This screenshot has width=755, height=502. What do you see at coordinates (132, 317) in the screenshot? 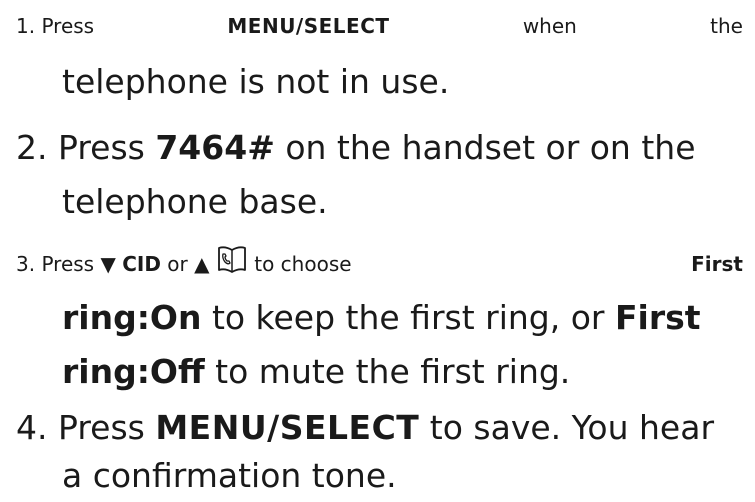
I see `option-first-ring-on: ring:On` at bounding box center [132, 317].